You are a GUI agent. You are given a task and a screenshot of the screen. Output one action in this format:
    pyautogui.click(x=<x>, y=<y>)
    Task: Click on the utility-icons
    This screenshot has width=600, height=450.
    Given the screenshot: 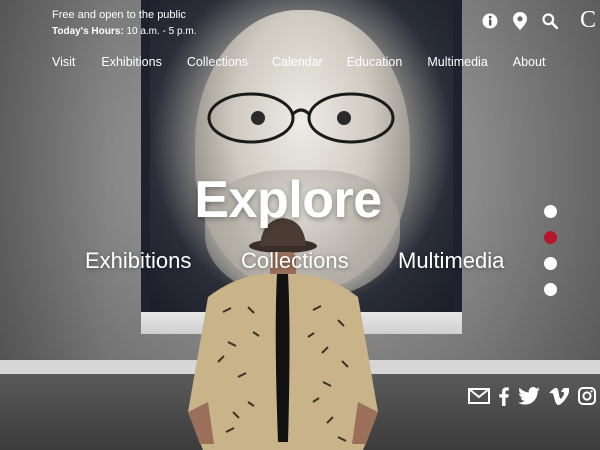 What is the action you would take?
    pyautogui.click(x=520, y=21)
    